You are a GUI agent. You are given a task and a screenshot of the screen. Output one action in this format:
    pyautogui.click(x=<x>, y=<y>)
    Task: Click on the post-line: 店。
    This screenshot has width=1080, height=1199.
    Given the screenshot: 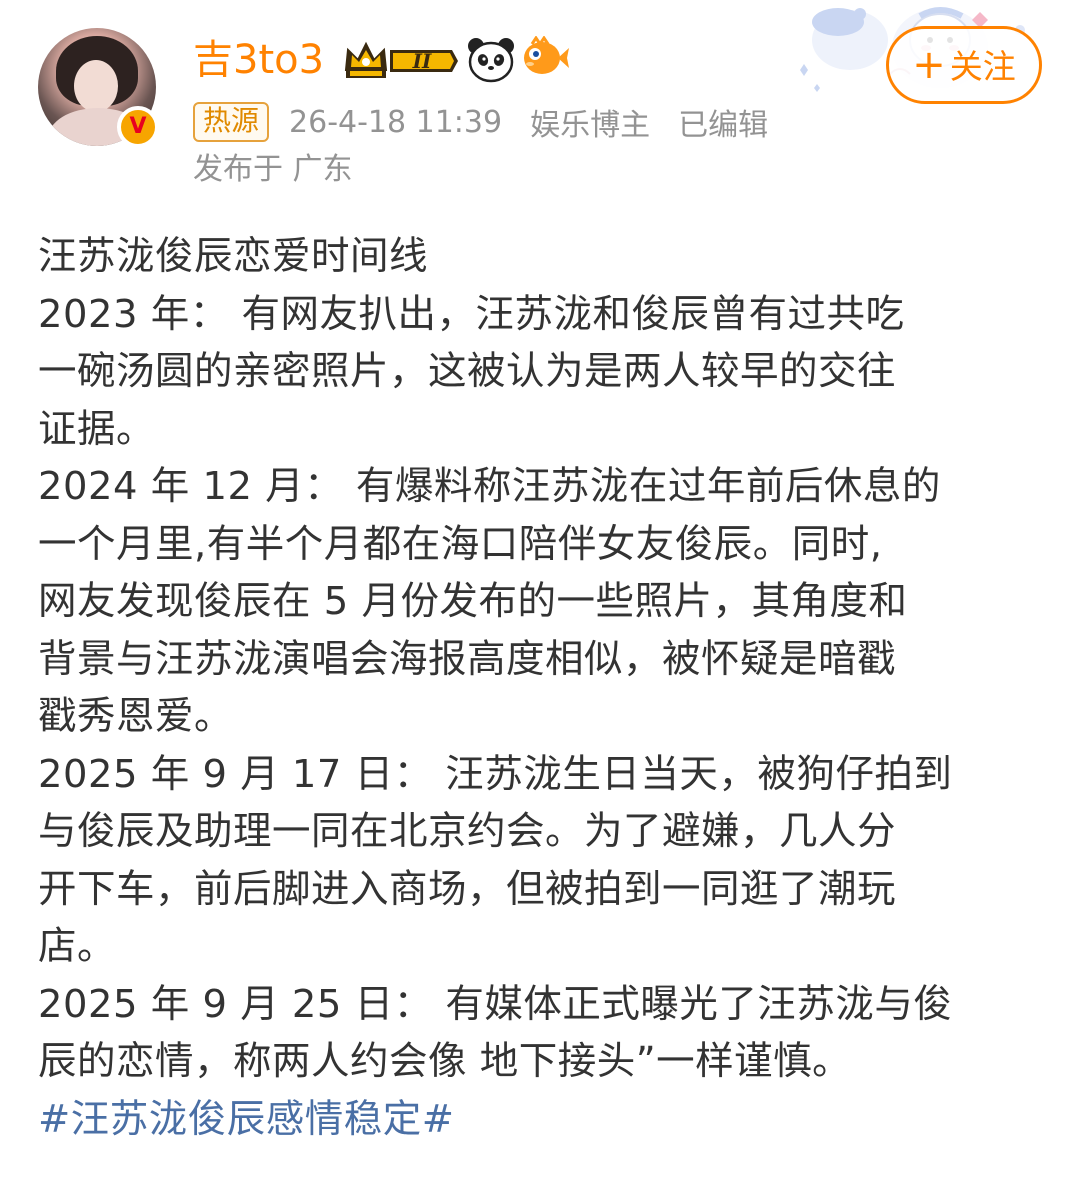 What is the action you would take?
    pyautogui.click(x=77, y=946)
    